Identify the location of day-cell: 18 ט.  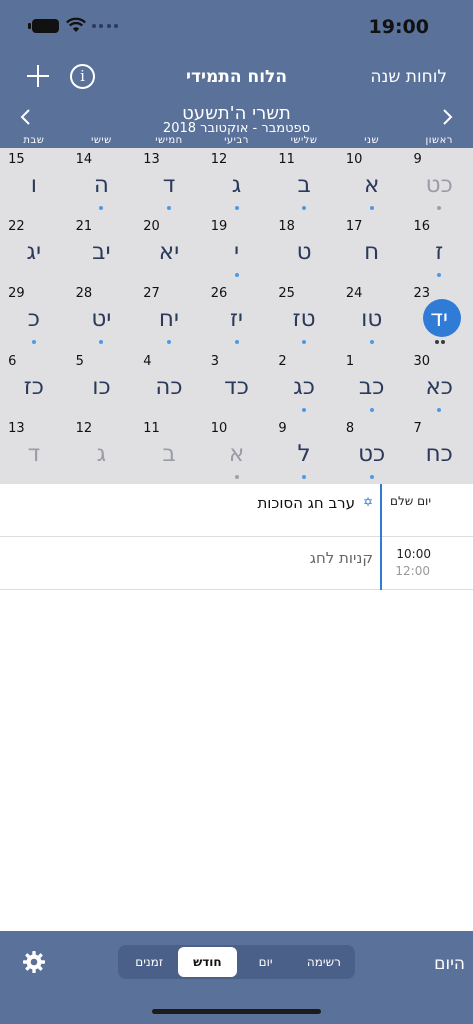
(304, 248).